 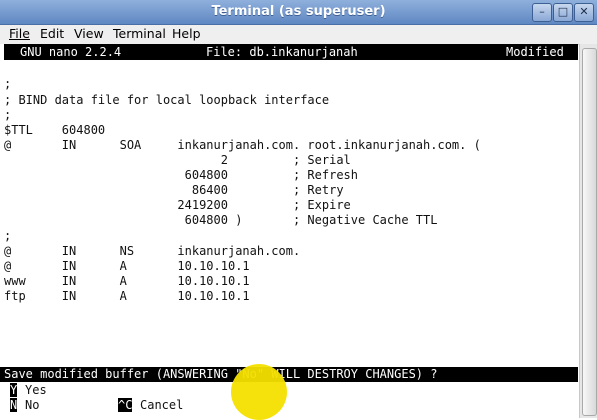 What do you see at coordinates (181, 175) in the screenshot?
I see `content-line: 604800 ; Refresh` at bounding box center [181, 175].